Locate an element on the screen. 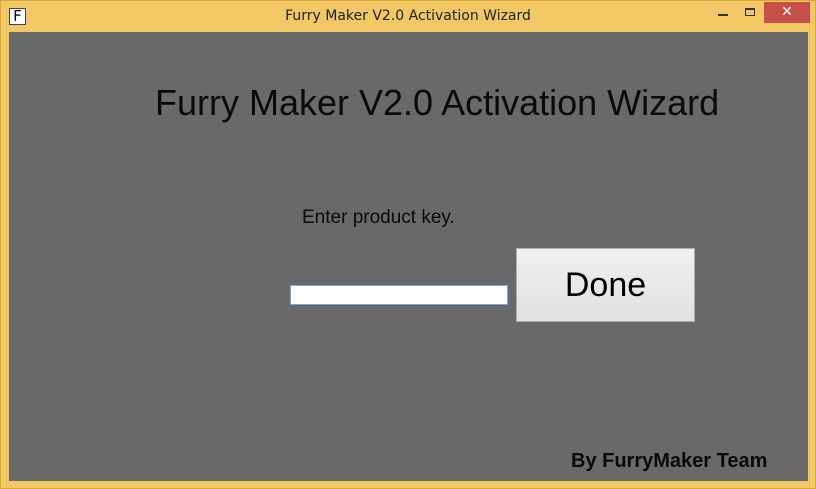 This screenshot has height=489, width=816. title-bar: F Furry Maker V2.0 Activation Wizard ✕ is located at coordinates (408, 16).